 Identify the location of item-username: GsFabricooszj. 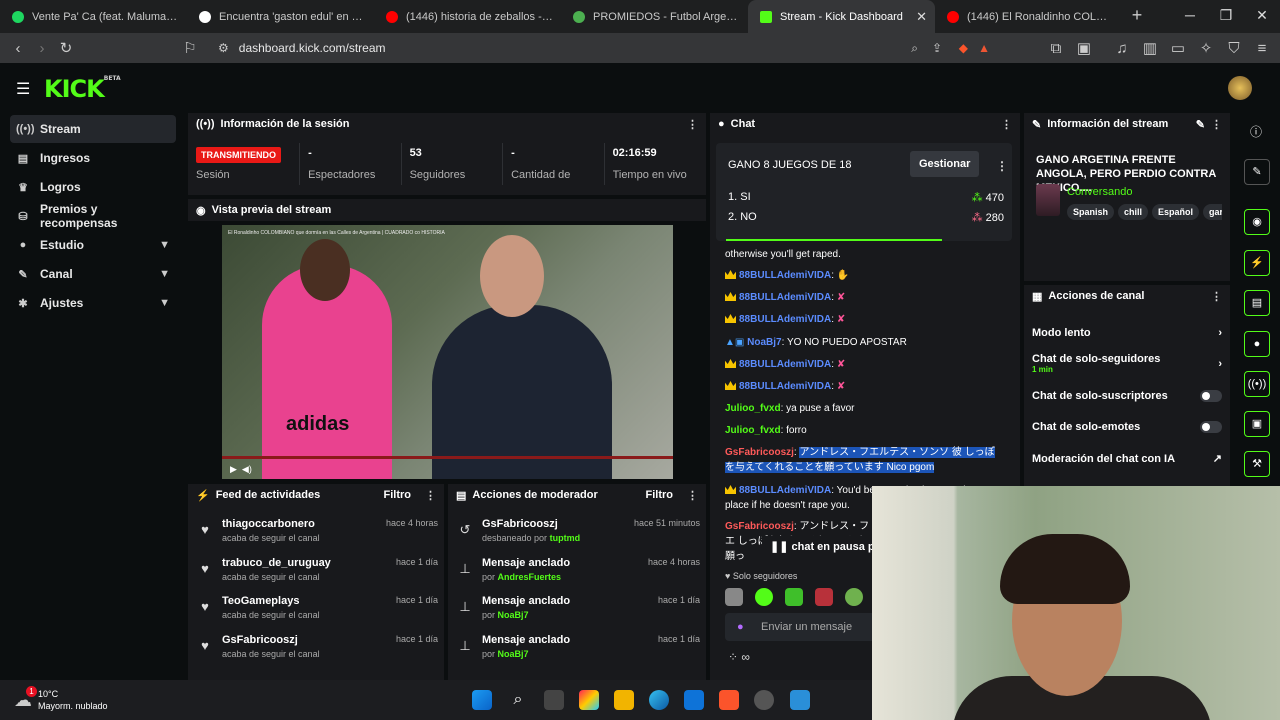
(304, 640).